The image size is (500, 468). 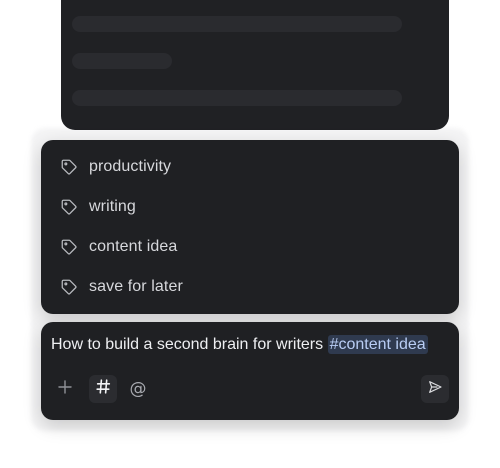 I want to click on tag-option-content-idea: content idea, so click(x=250, y=247).